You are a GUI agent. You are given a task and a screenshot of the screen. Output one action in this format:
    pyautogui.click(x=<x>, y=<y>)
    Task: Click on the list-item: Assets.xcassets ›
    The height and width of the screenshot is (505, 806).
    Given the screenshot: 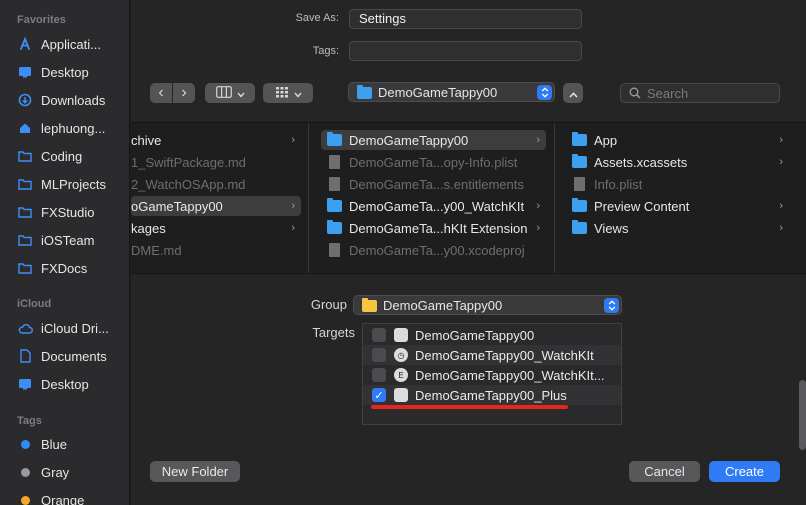 What is the action you would take?
    pyautogui.click(x=680, y=162)
    